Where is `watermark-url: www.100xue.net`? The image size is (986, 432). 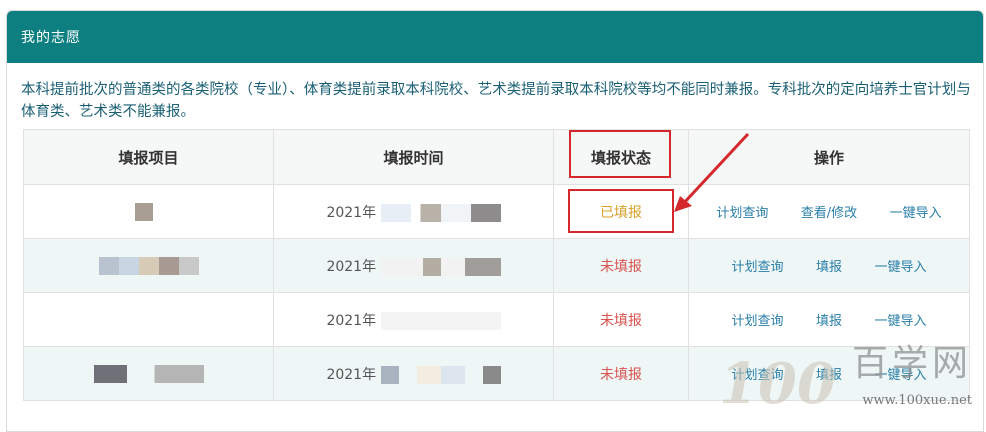
watermark-url: www.100xue.net is located at coordinates (917, 400).